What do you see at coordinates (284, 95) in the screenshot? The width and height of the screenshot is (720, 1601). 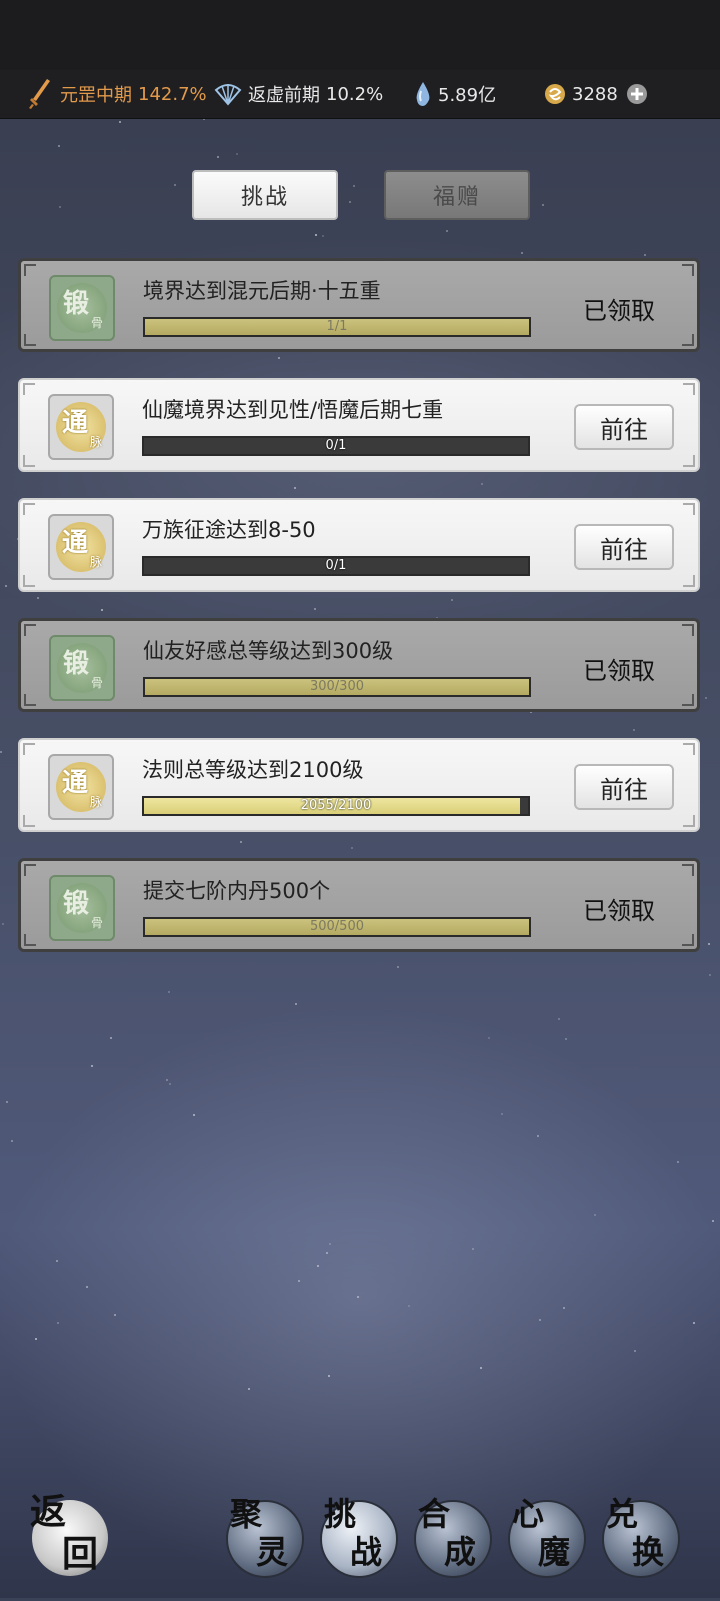 I see `realm-secondary-name: 返虚前期` at bounding box center [284, 95].